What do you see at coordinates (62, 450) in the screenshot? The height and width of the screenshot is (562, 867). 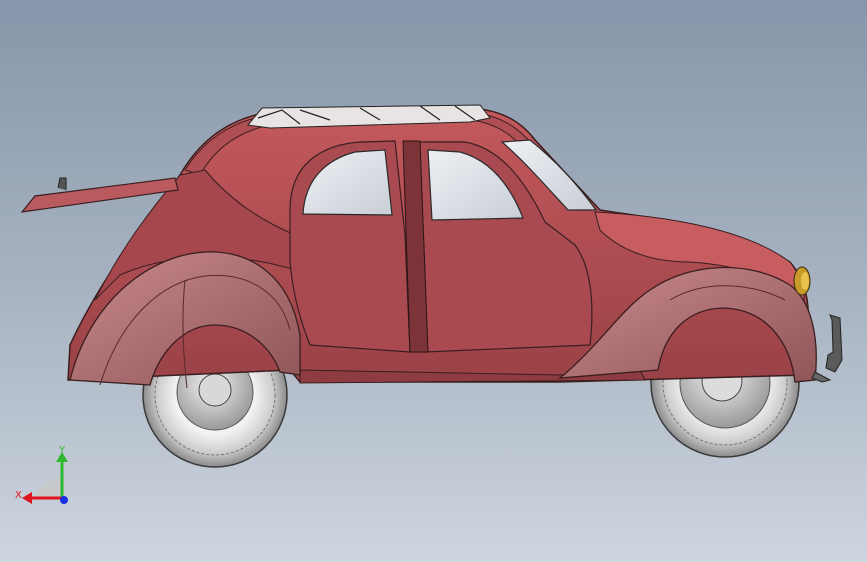 I see `y-axis-label: Y` at bounding box center [62, 450].